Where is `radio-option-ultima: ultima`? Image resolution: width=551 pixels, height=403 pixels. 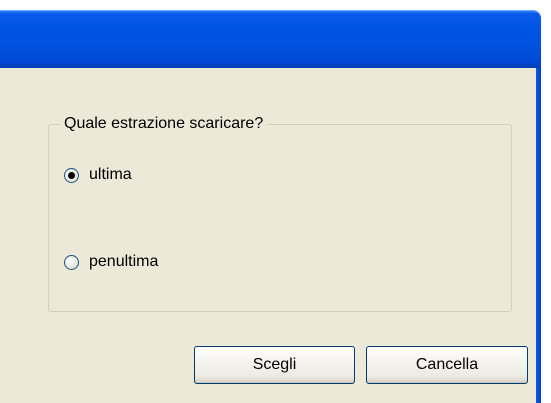 radio-option-ultima: ultima is located at coordinates (98, 175).